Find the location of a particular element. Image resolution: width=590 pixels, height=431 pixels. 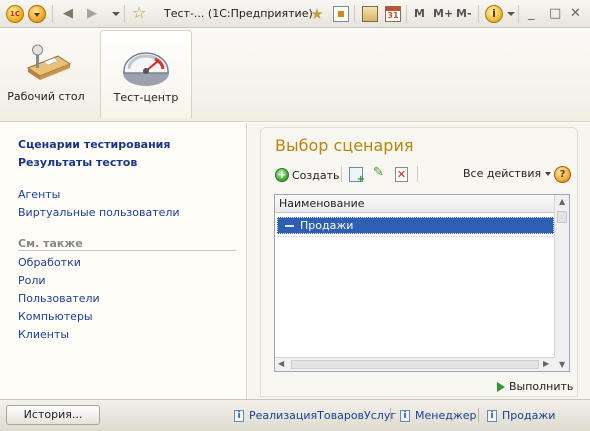

history-link-label: РеализацияТоваровУслуг is located at coordinates (323, 415).